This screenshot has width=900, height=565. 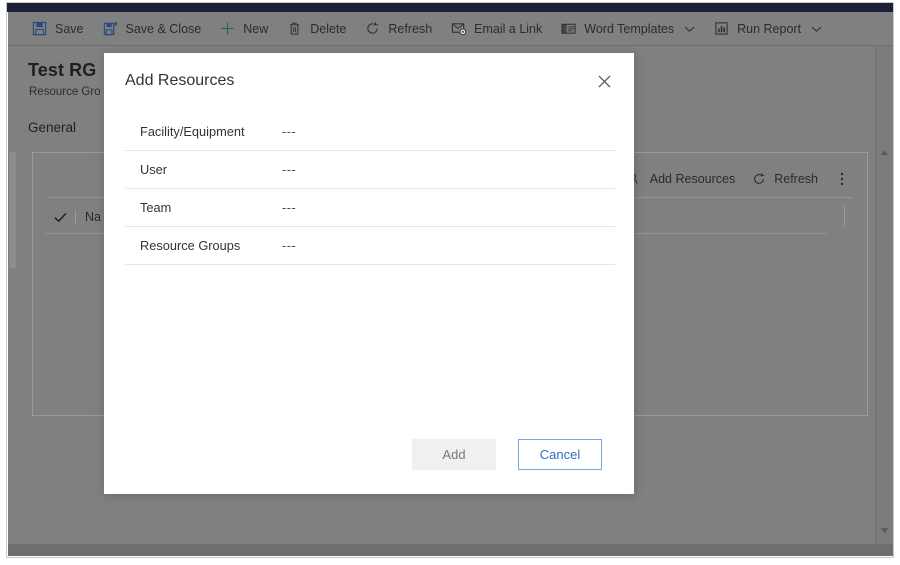 What do you see at coordinates (370, 132) in the screenshot?
I see `form-row-facility-equipment: Facility/Equipment ---` at bounding box center [370, 132].